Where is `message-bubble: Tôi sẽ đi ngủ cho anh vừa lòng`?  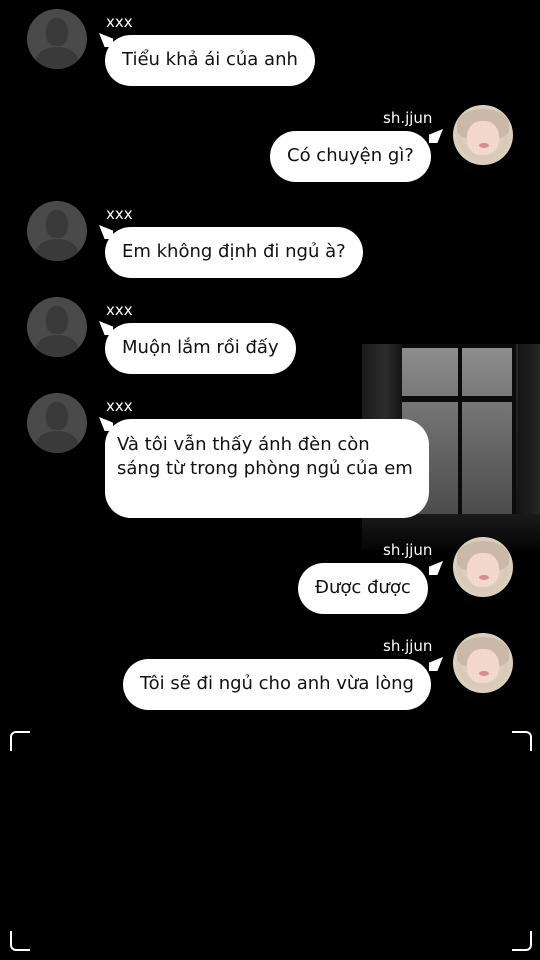
message-bubble: Tôi sẽ đi ngủ cho anh vừa lòng is located at coordinates (277, 684).